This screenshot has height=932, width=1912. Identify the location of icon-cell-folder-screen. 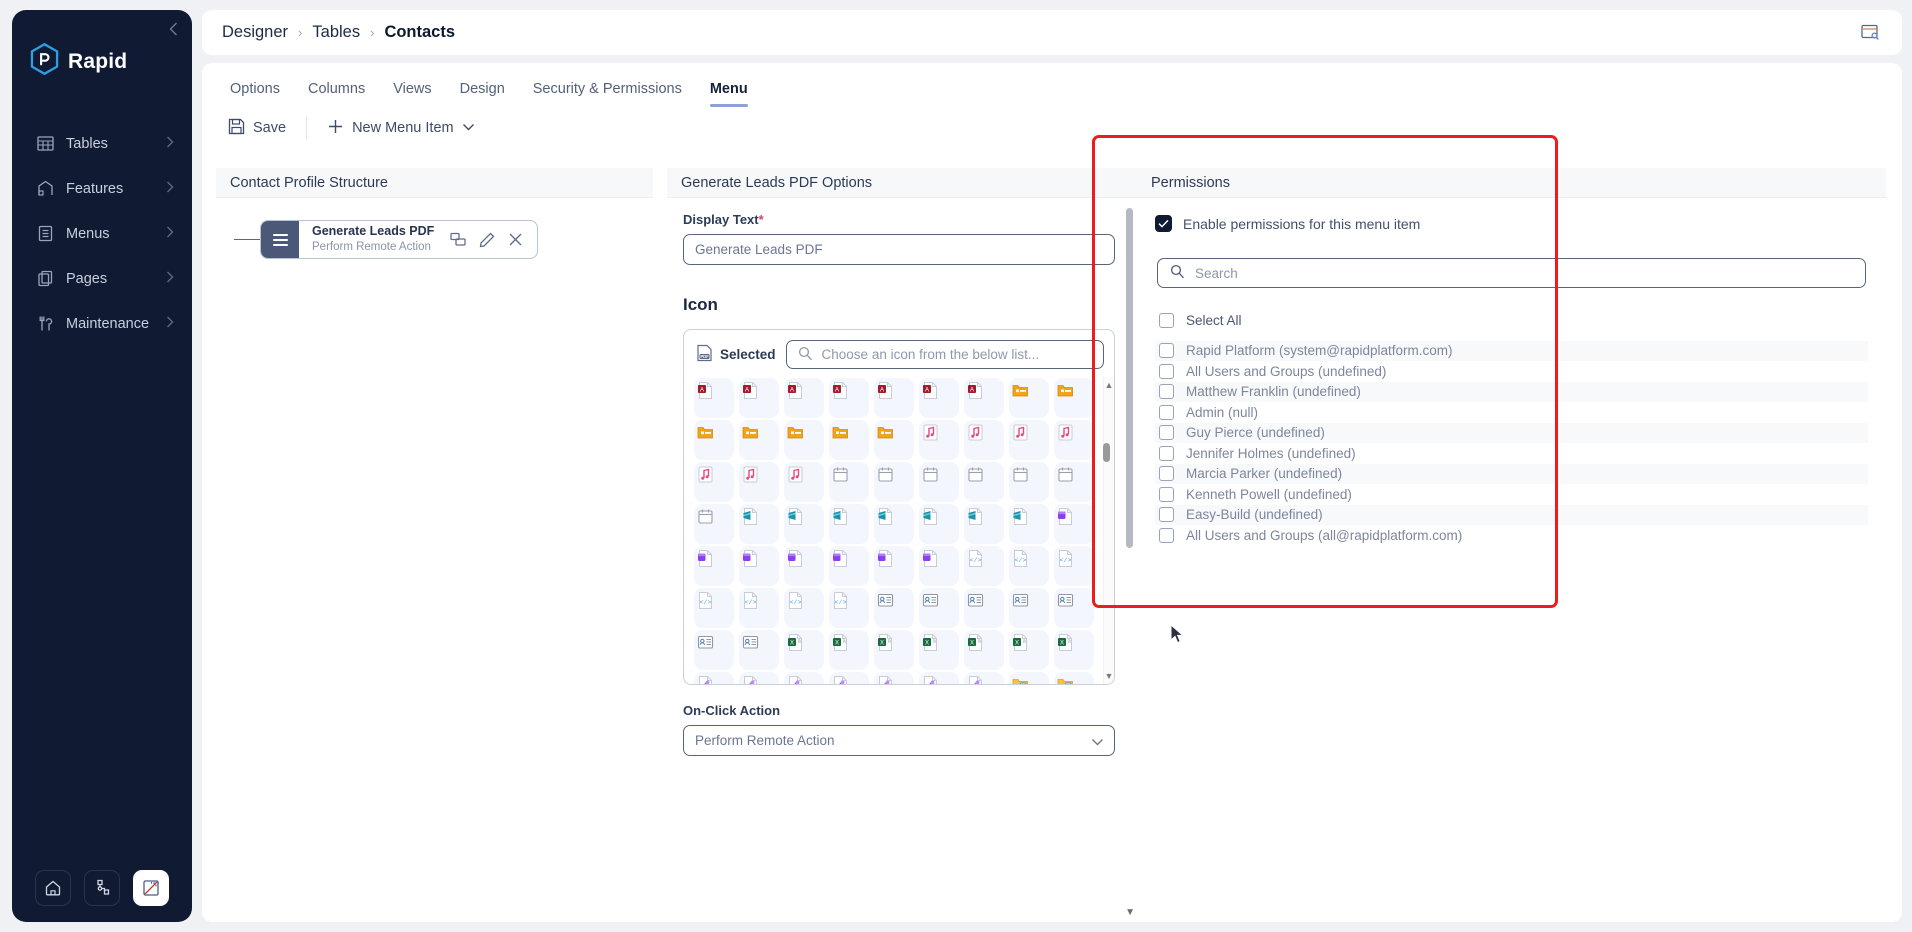
(1029, 678).